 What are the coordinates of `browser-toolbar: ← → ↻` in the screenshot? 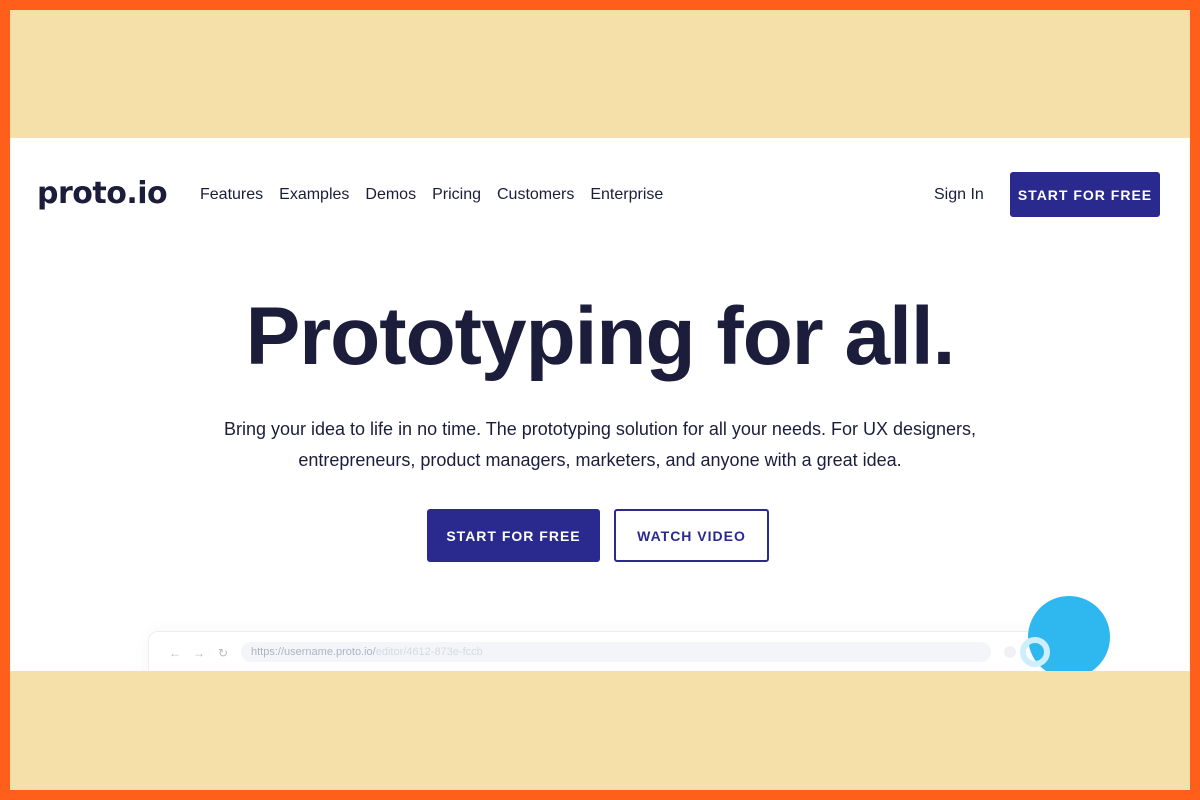 It's located at (199, 653).